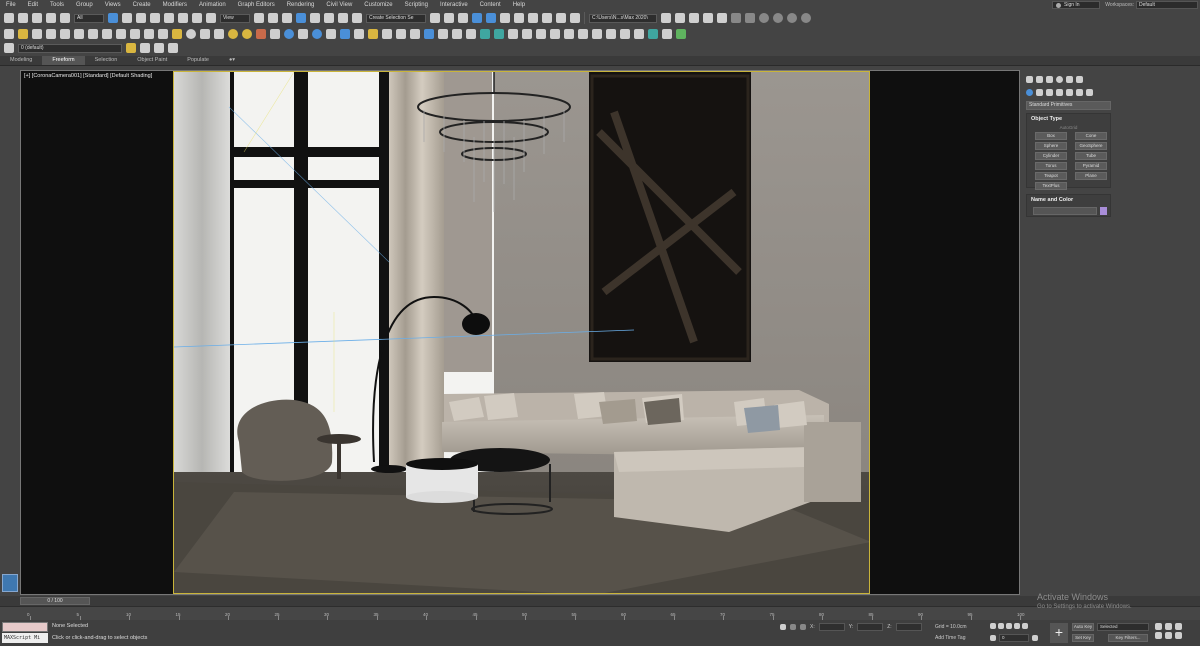 The image size is (1200, 646). I want to click on maxscript-listener, so click(25, 627).